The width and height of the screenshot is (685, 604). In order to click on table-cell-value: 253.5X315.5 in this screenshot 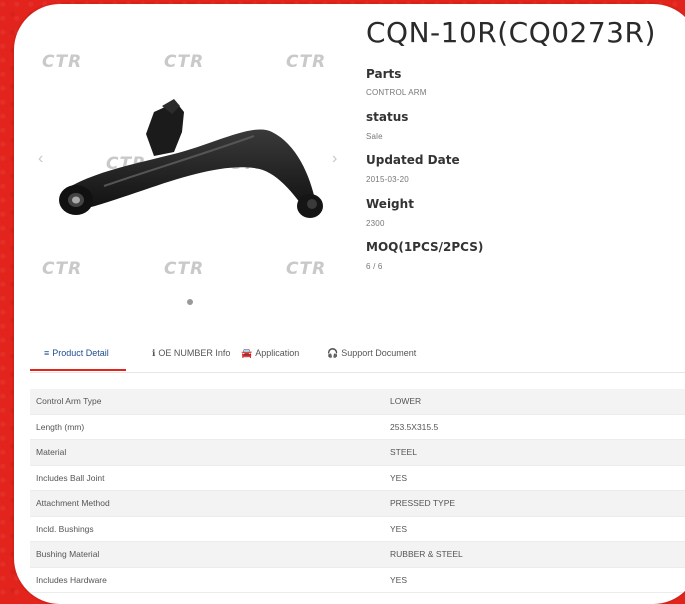, I will do `click(533, 427)`.